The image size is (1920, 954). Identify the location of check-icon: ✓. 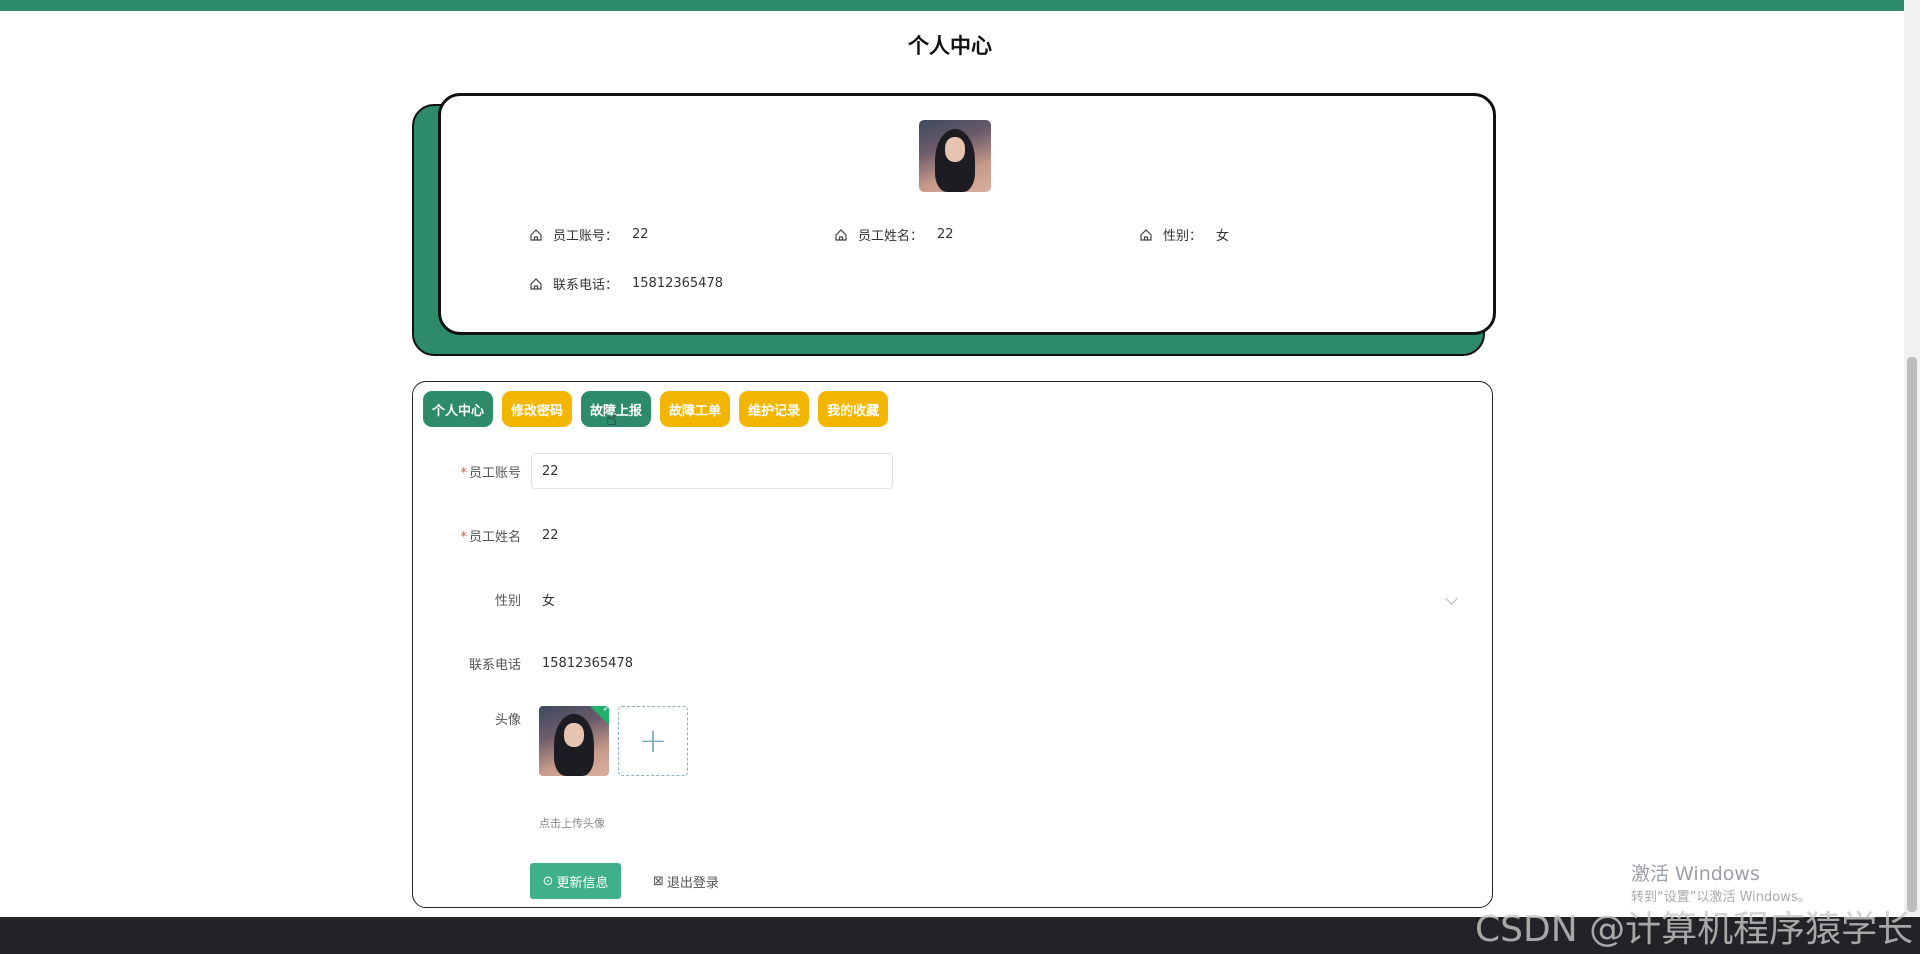
(597, 717).